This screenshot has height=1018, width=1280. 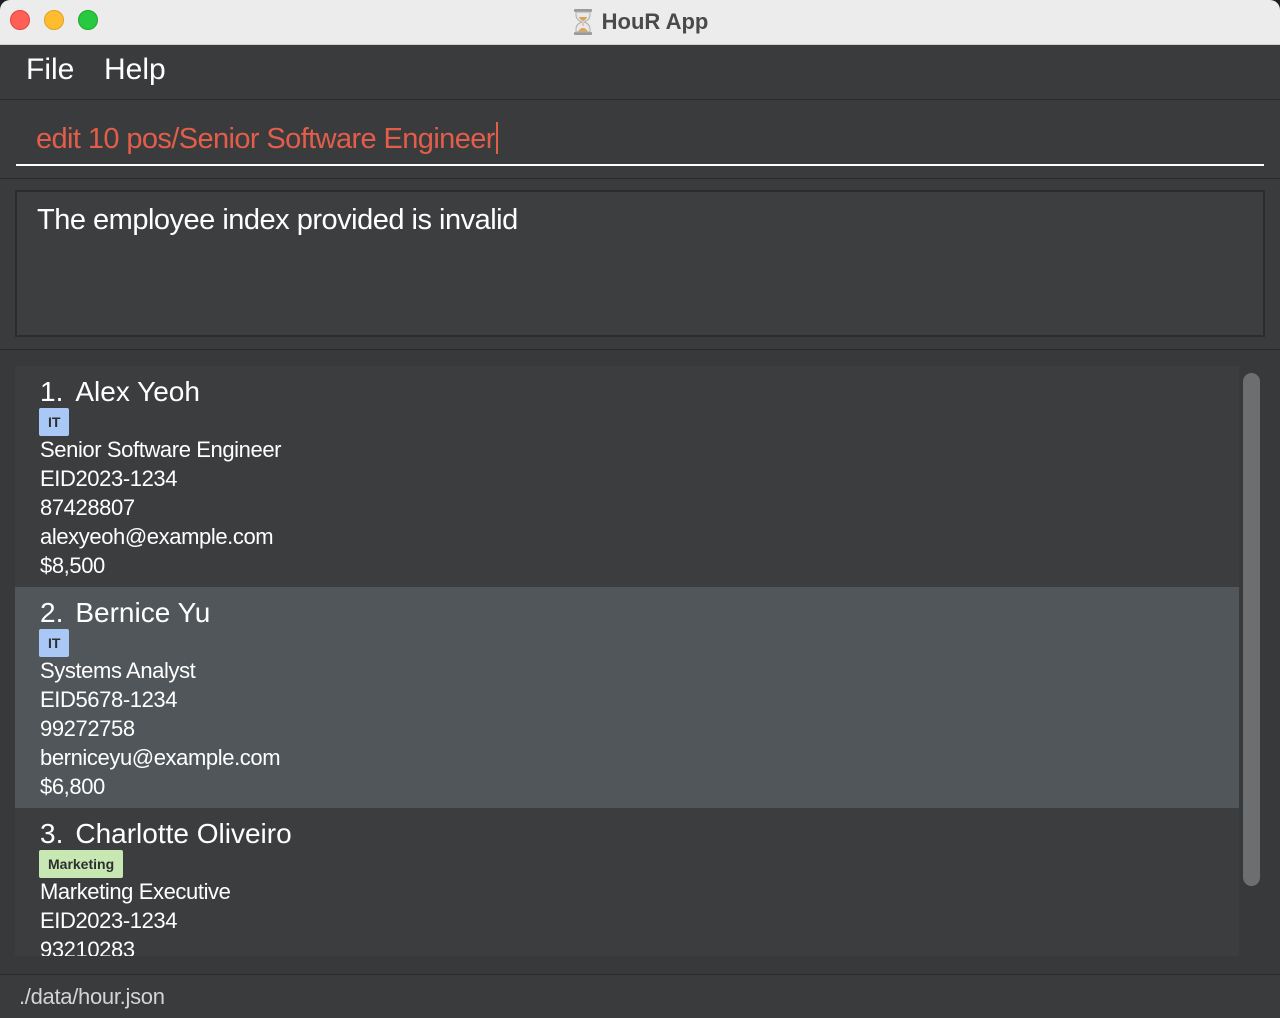 What do you see at coordinates (640, 72) in the screenshot?
I see `menu-bar: File Help` at bounding box center [640, 72].